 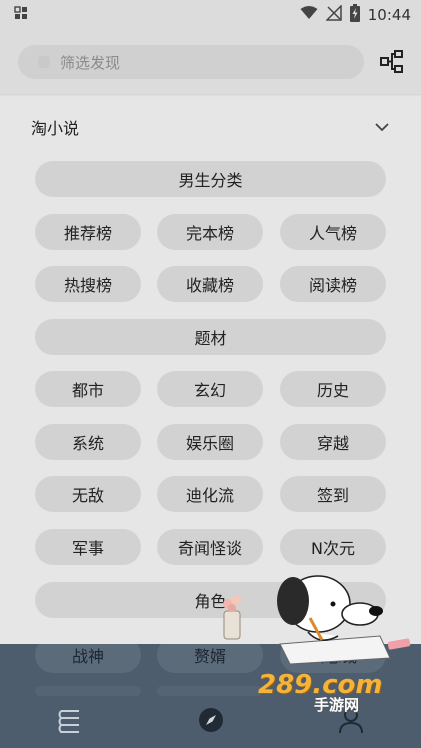 What do you see at coordinates (88, 658) in the screenshot?
I see `tag-chip: 战神` at bounding box center [88, 658].